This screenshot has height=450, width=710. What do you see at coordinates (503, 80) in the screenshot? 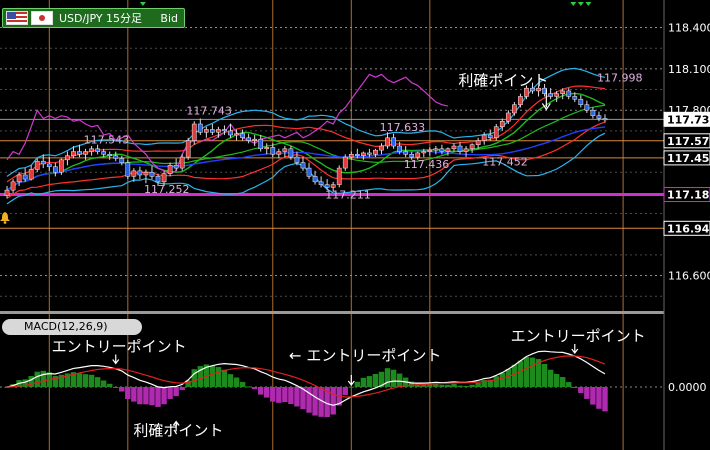
I see `profit-point-annotation: 利確ポイント` at bounding box center [503, 80].